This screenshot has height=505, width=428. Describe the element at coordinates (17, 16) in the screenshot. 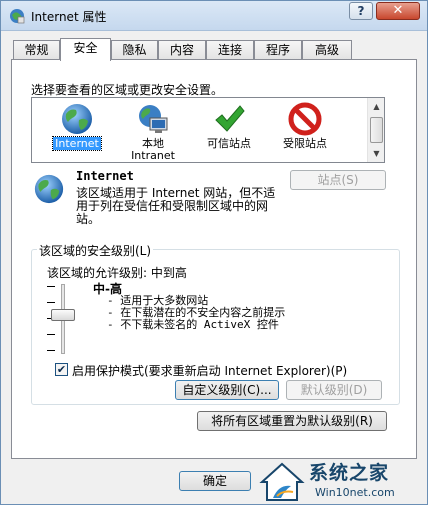

I see `internet-options-icon` at that location.